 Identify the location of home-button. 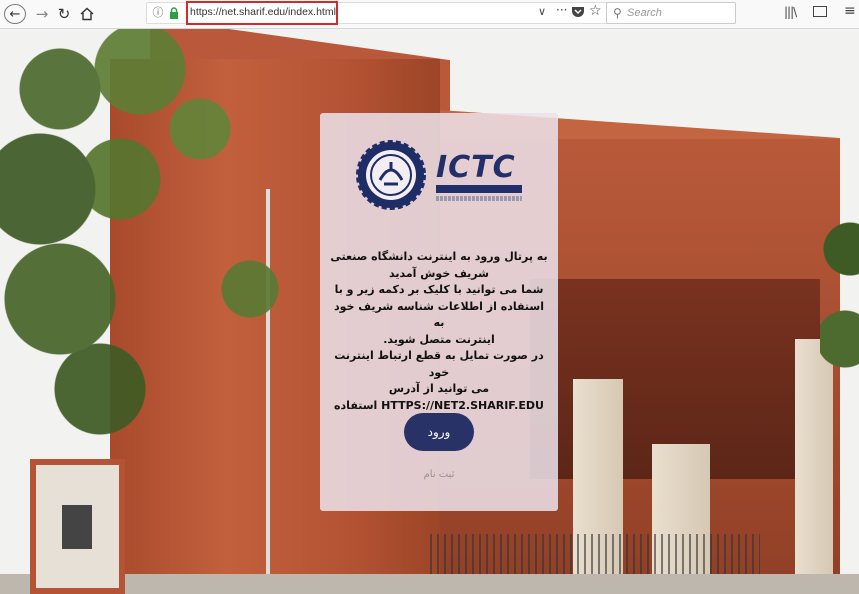
(87, 14).